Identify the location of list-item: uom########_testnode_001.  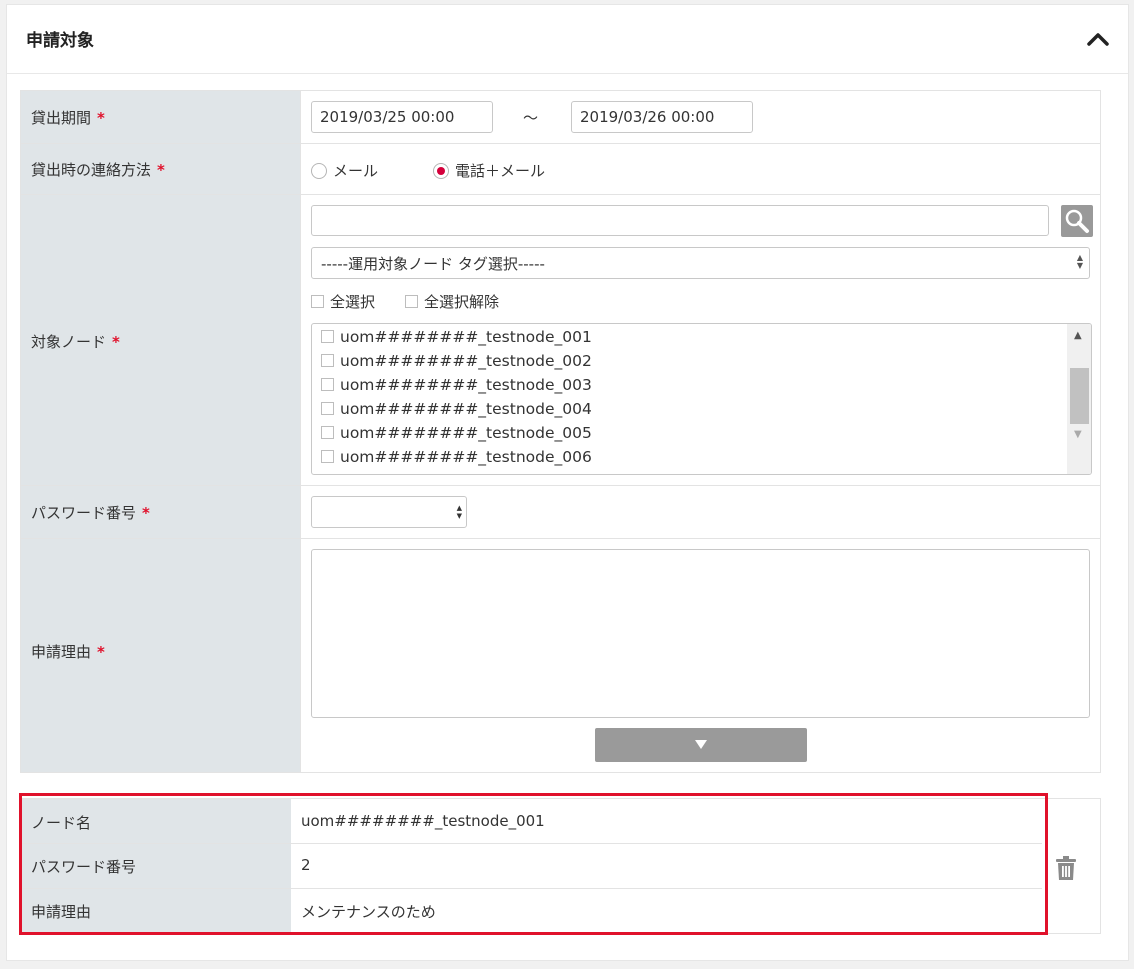
(456, 337).